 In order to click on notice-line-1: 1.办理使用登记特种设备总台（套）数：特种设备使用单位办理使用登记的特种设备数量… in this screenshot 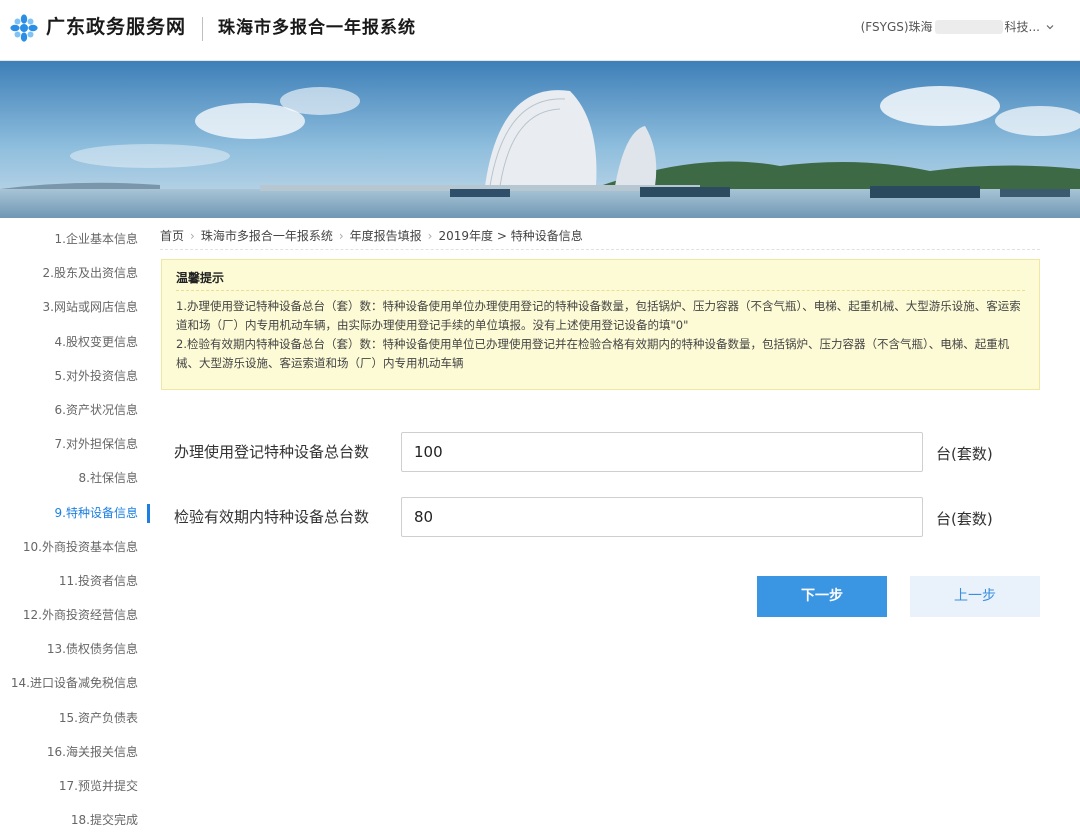, I will do `click(598, 315)`.